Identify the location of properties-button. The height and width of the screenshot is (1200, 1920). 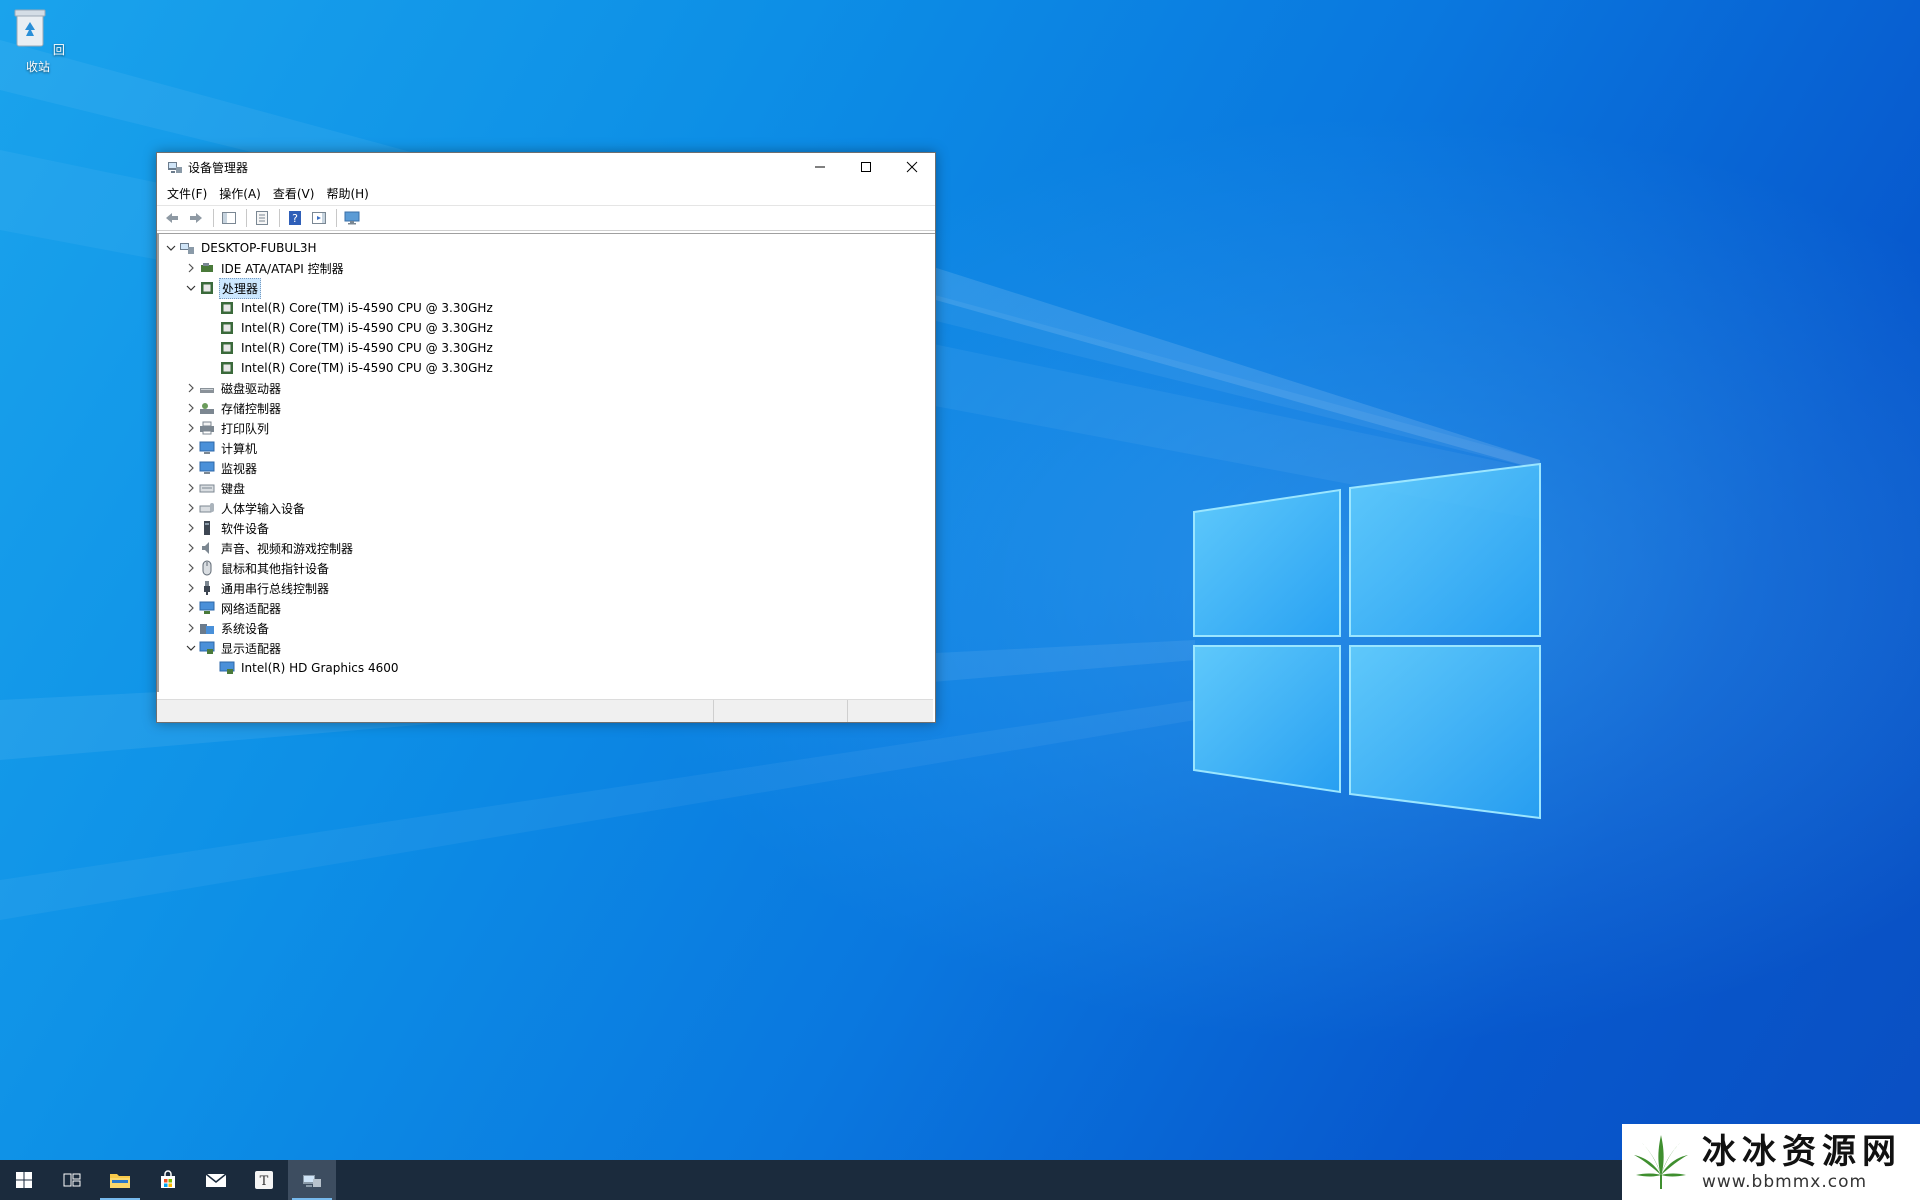
(262, 218).